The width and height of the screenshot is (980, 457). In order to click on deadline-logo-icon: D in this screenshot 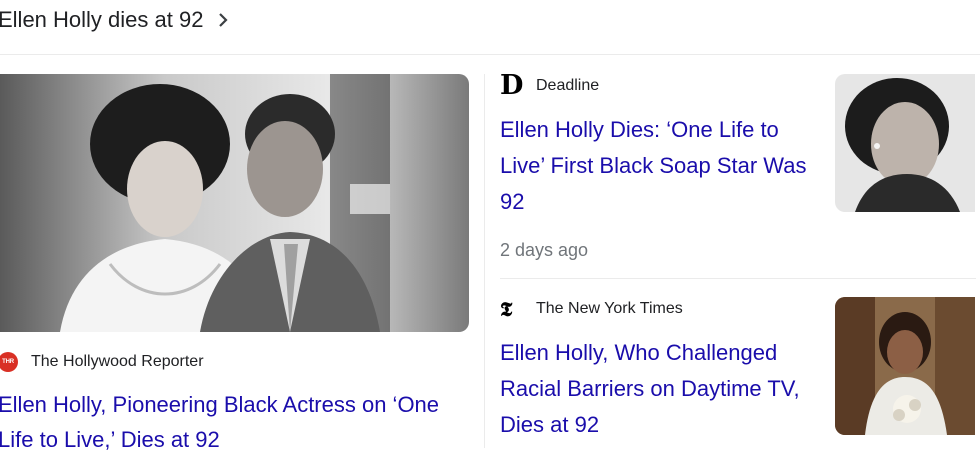, I will do `click(512, 85)`.